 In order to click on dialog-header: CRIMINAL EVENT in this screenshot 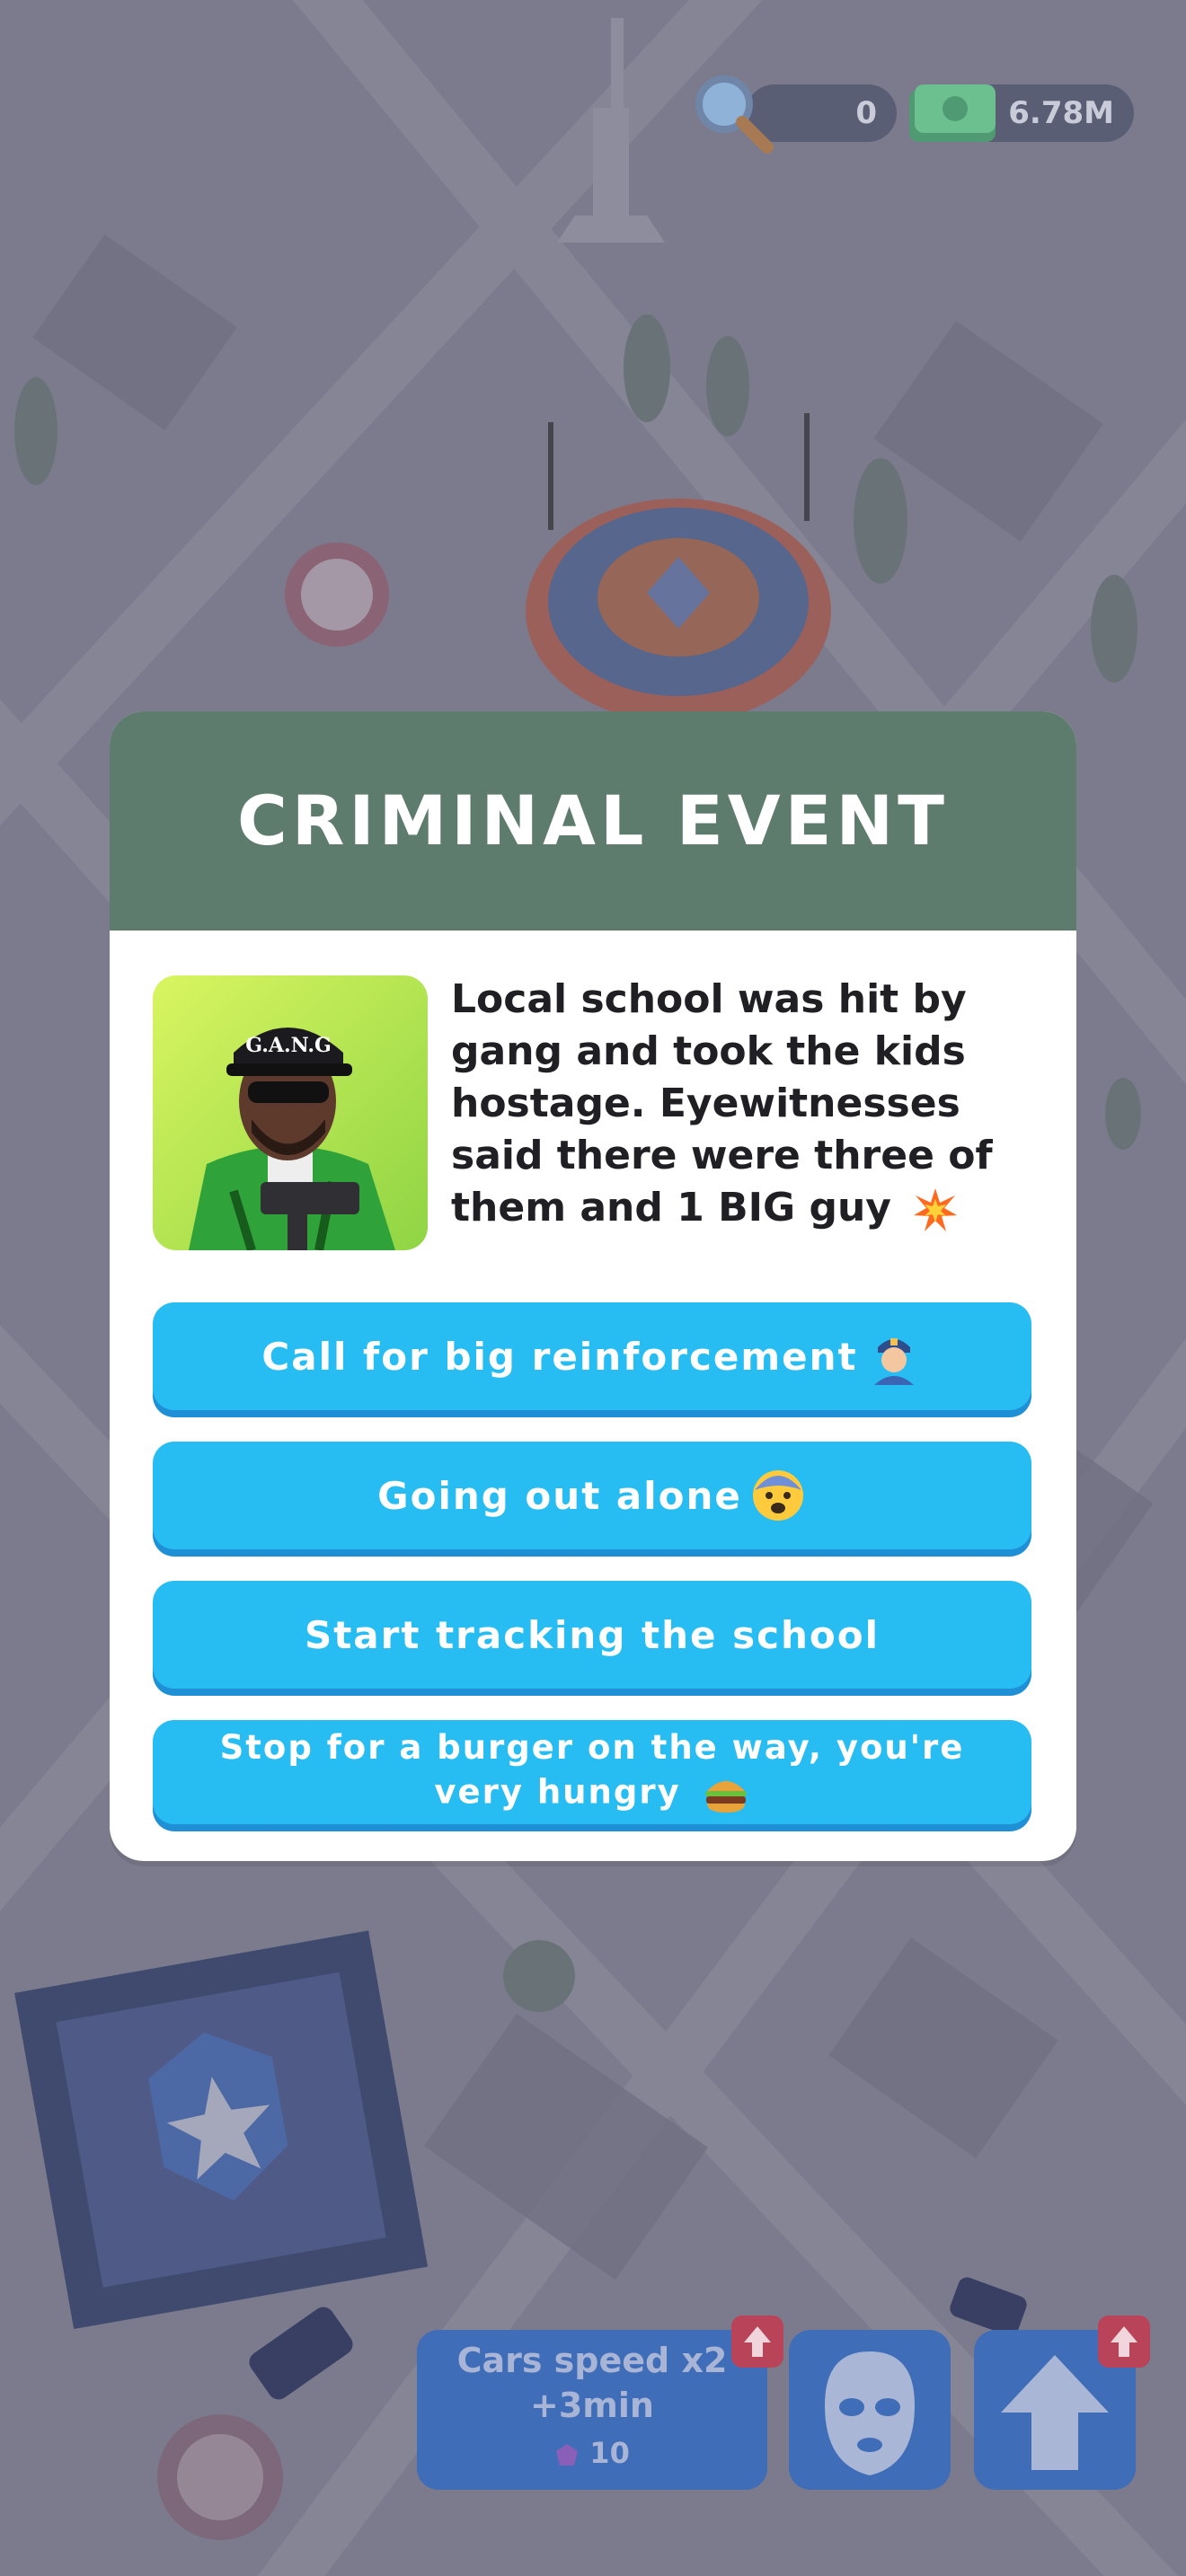, I will do `click(593, 821)`.